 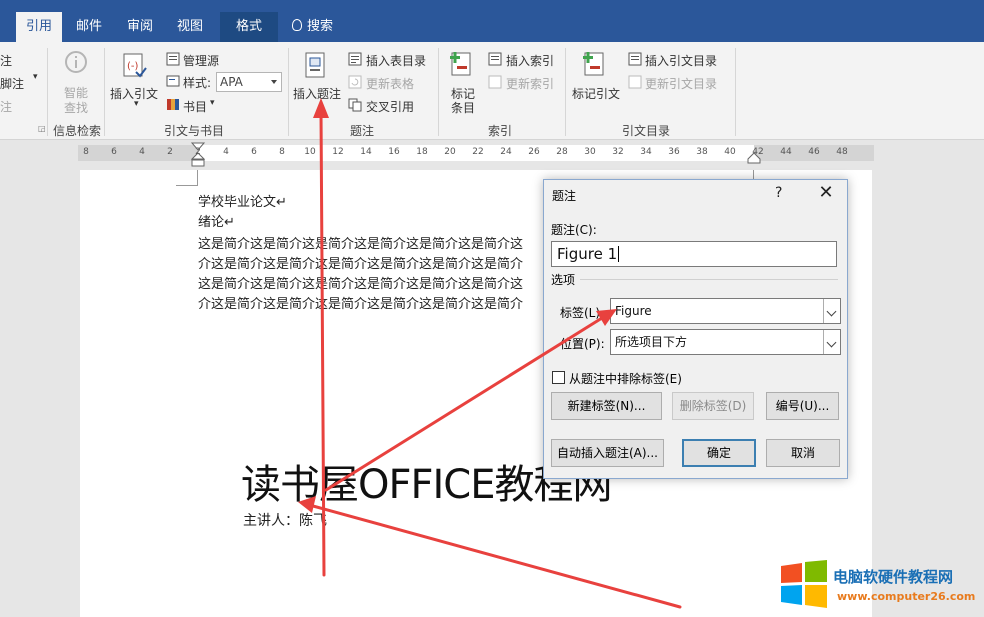 I want to click on ruler-number: 44, so click(x=786, y=152).